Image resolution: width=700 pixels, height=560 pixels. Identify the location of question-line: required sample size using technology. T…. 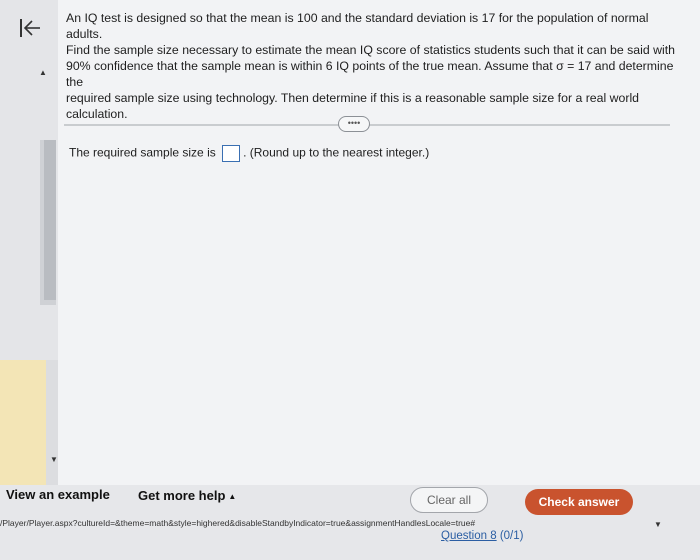
(353, 106).